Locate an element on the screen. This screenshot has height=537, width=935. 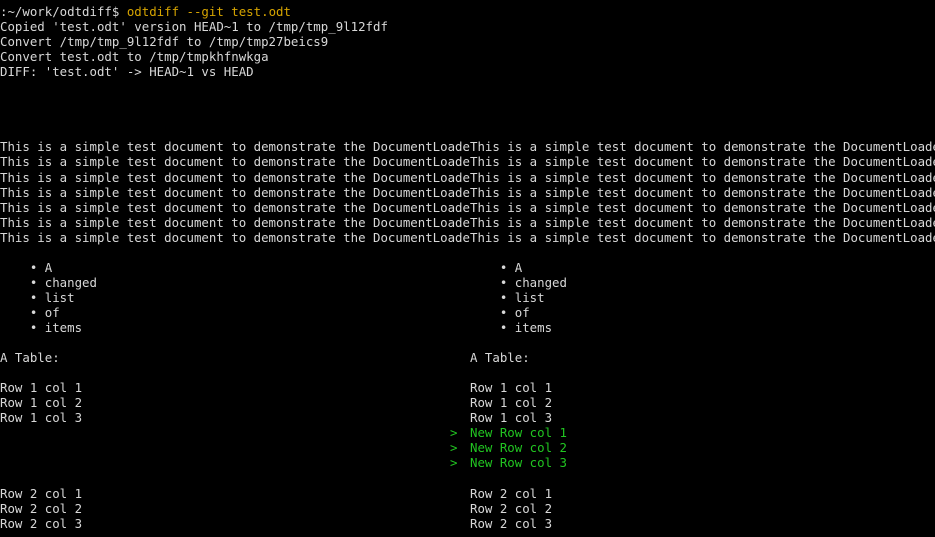
diff-left-cell: Row 1 col 1 is located at coordinates (41, 388).